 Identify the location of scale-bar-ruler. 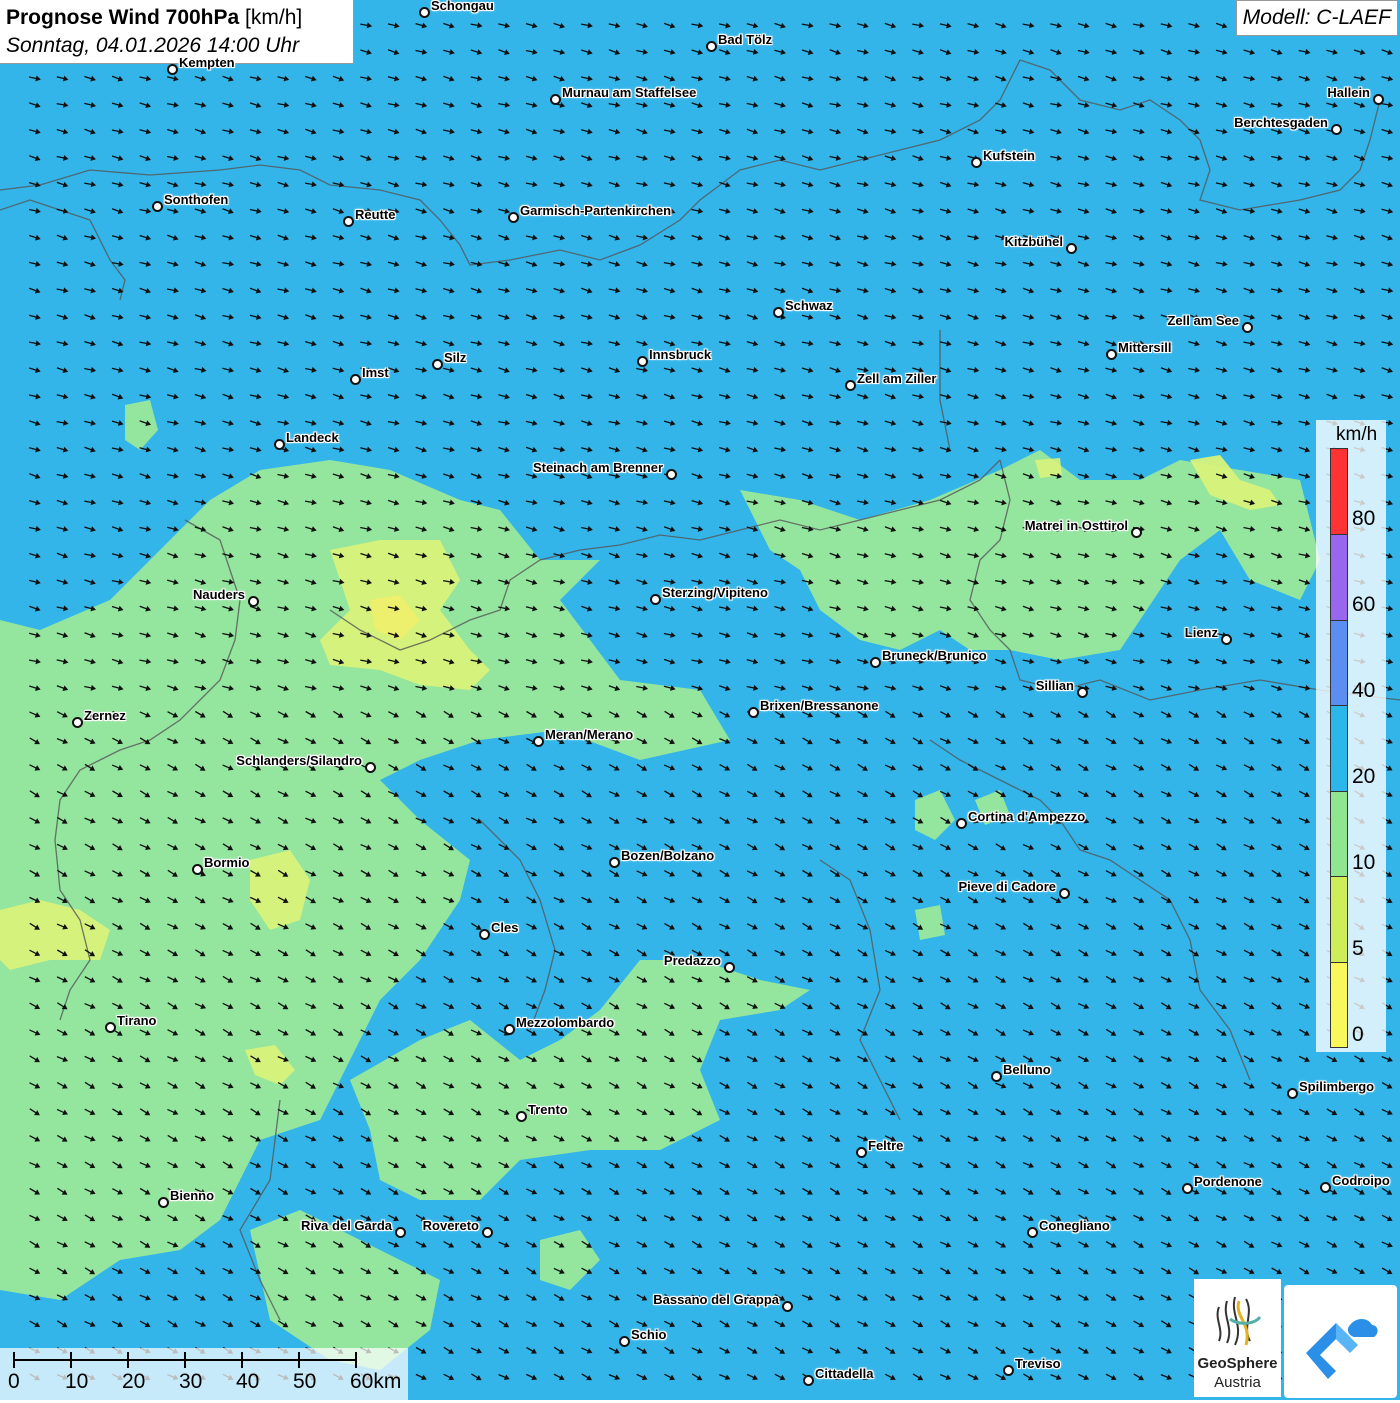
(204, 1360).